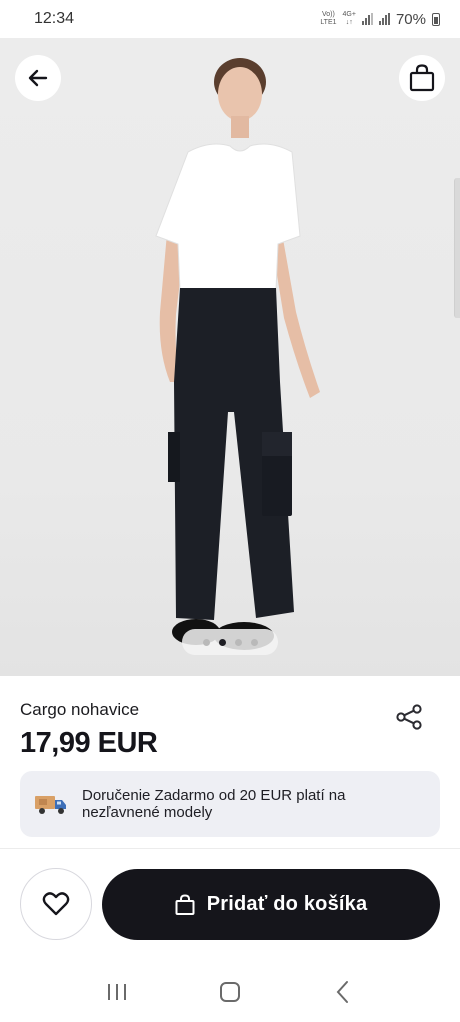 Image resolution: width=460 pixels, height=1022 pixels. What do you see at coordinates (367, 19) in the screenshot?
I see `signal-icon` at bounding box center [367, 19].